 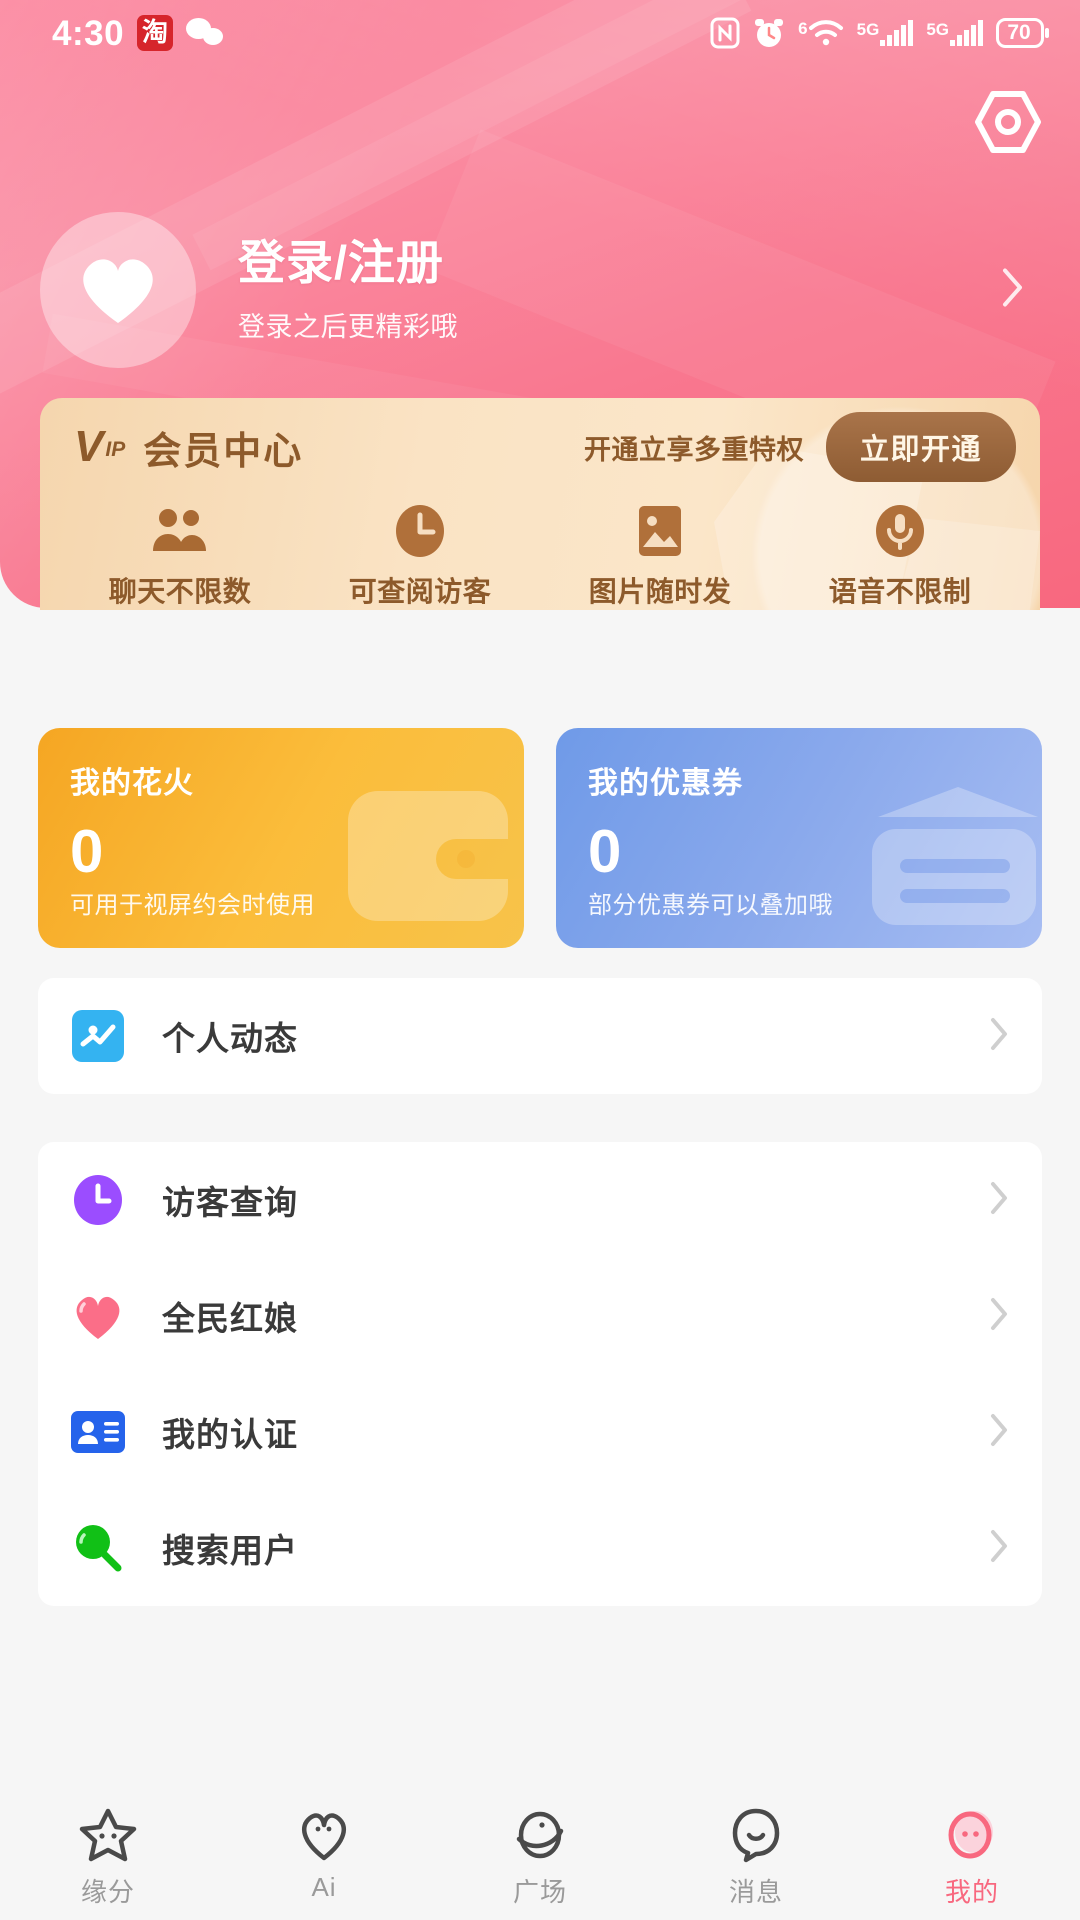 I want to click on tab-yuanfen: 缘分, so click(x=108, y=1856).